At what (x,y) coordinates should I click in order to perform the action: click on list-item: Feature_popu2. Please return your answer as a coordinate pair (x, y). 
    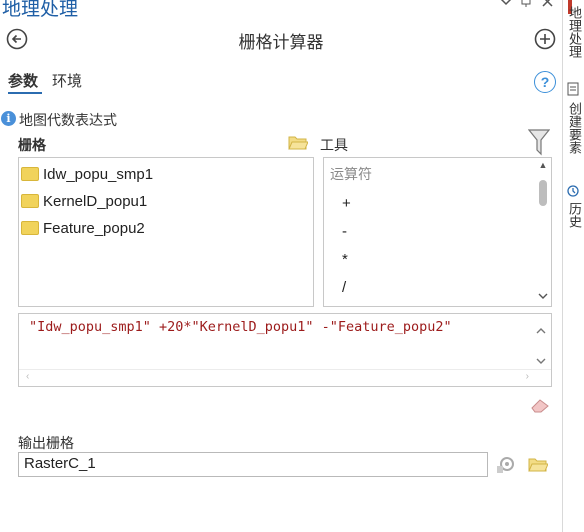
    Looking at the image, I should click on (83, 228).